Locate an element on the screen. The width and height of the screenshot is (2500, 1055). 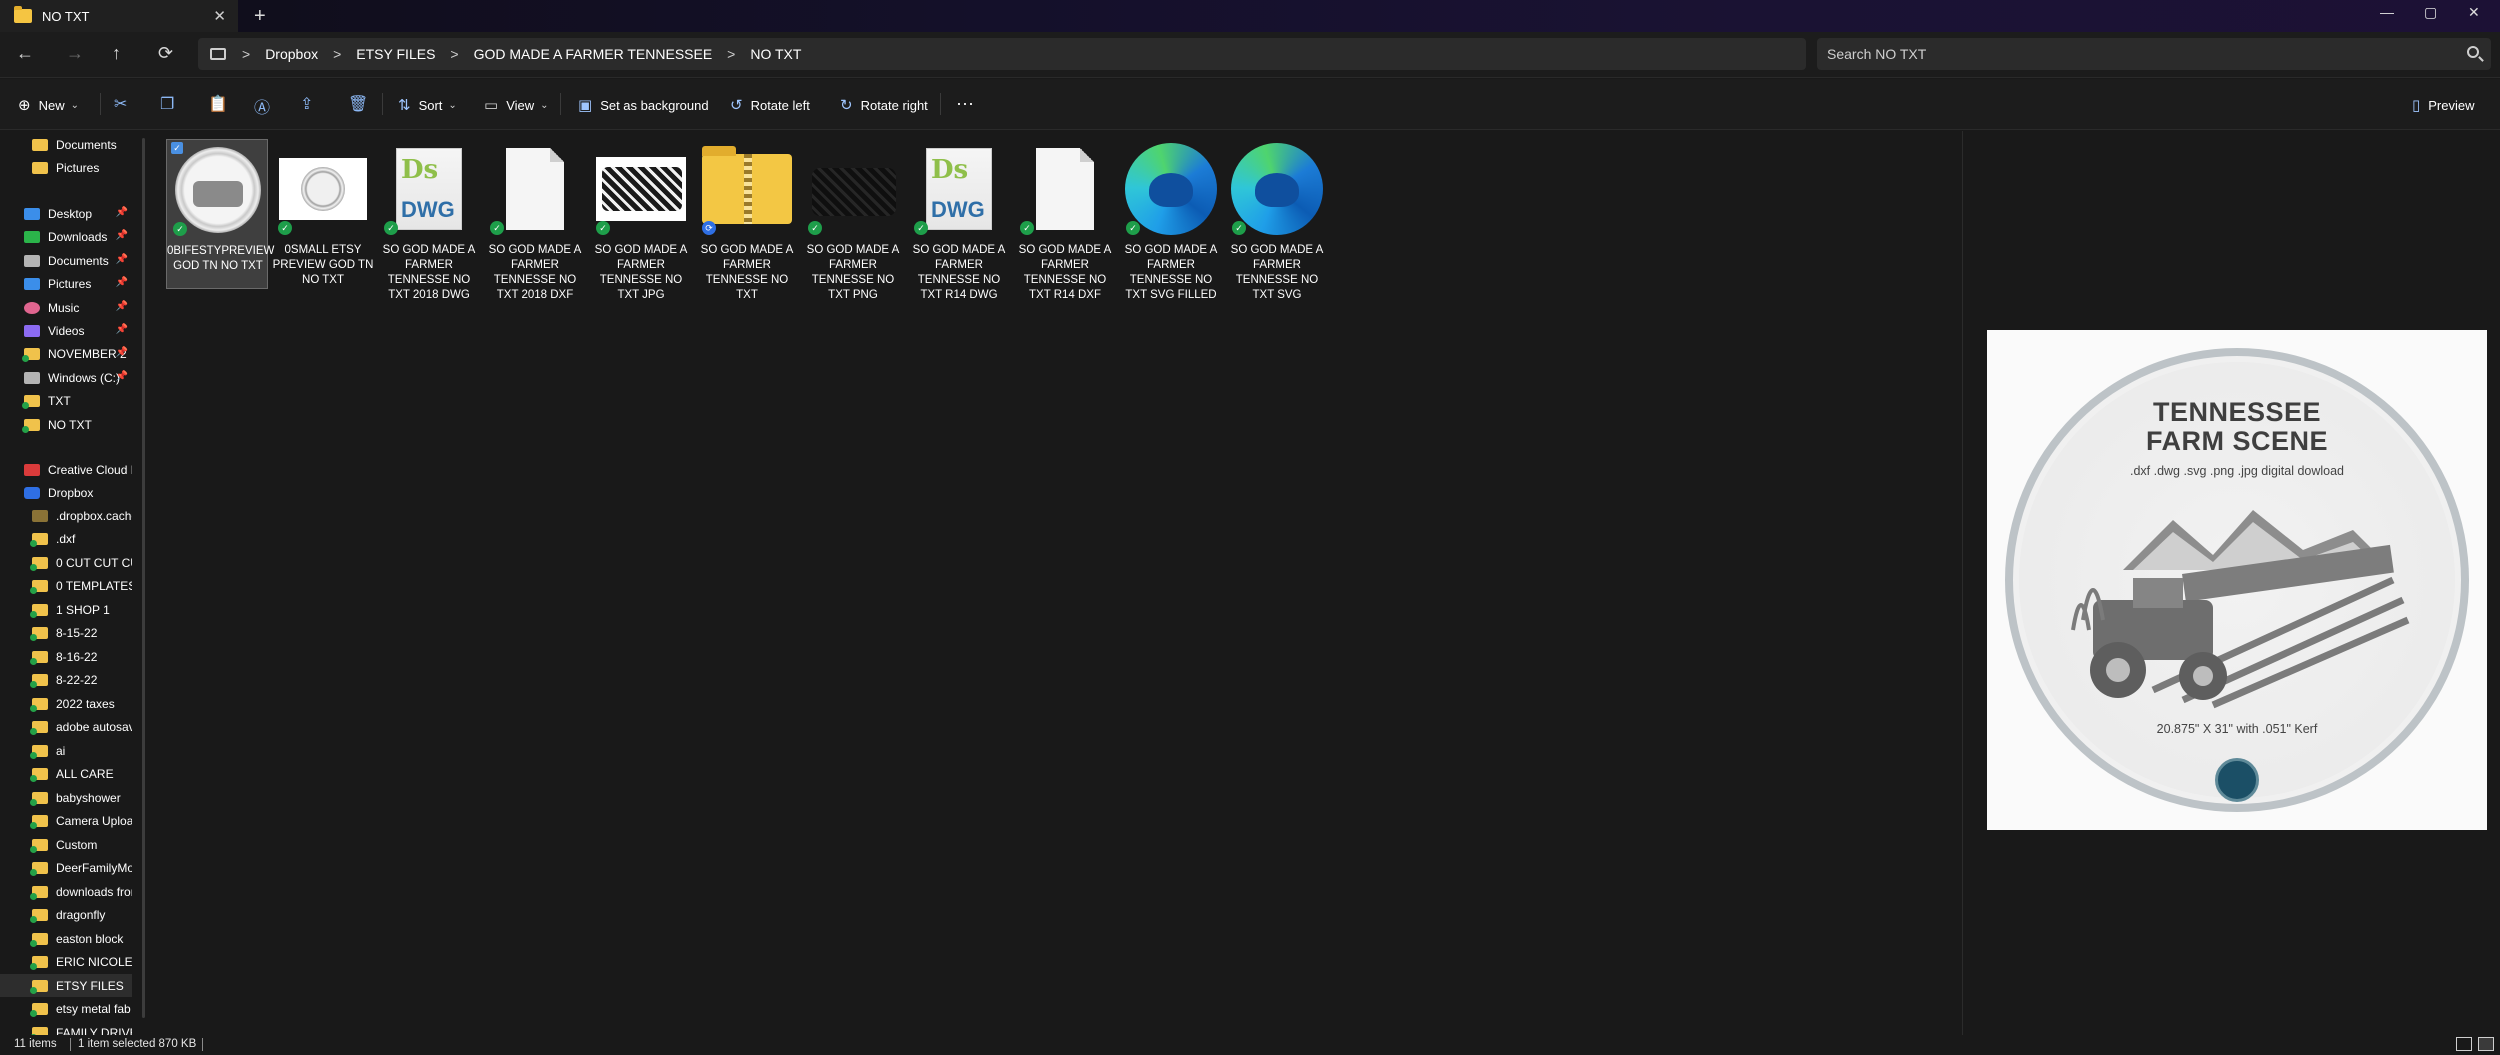
rename-icon: Ⓐ is located at coordinates (262, 106).